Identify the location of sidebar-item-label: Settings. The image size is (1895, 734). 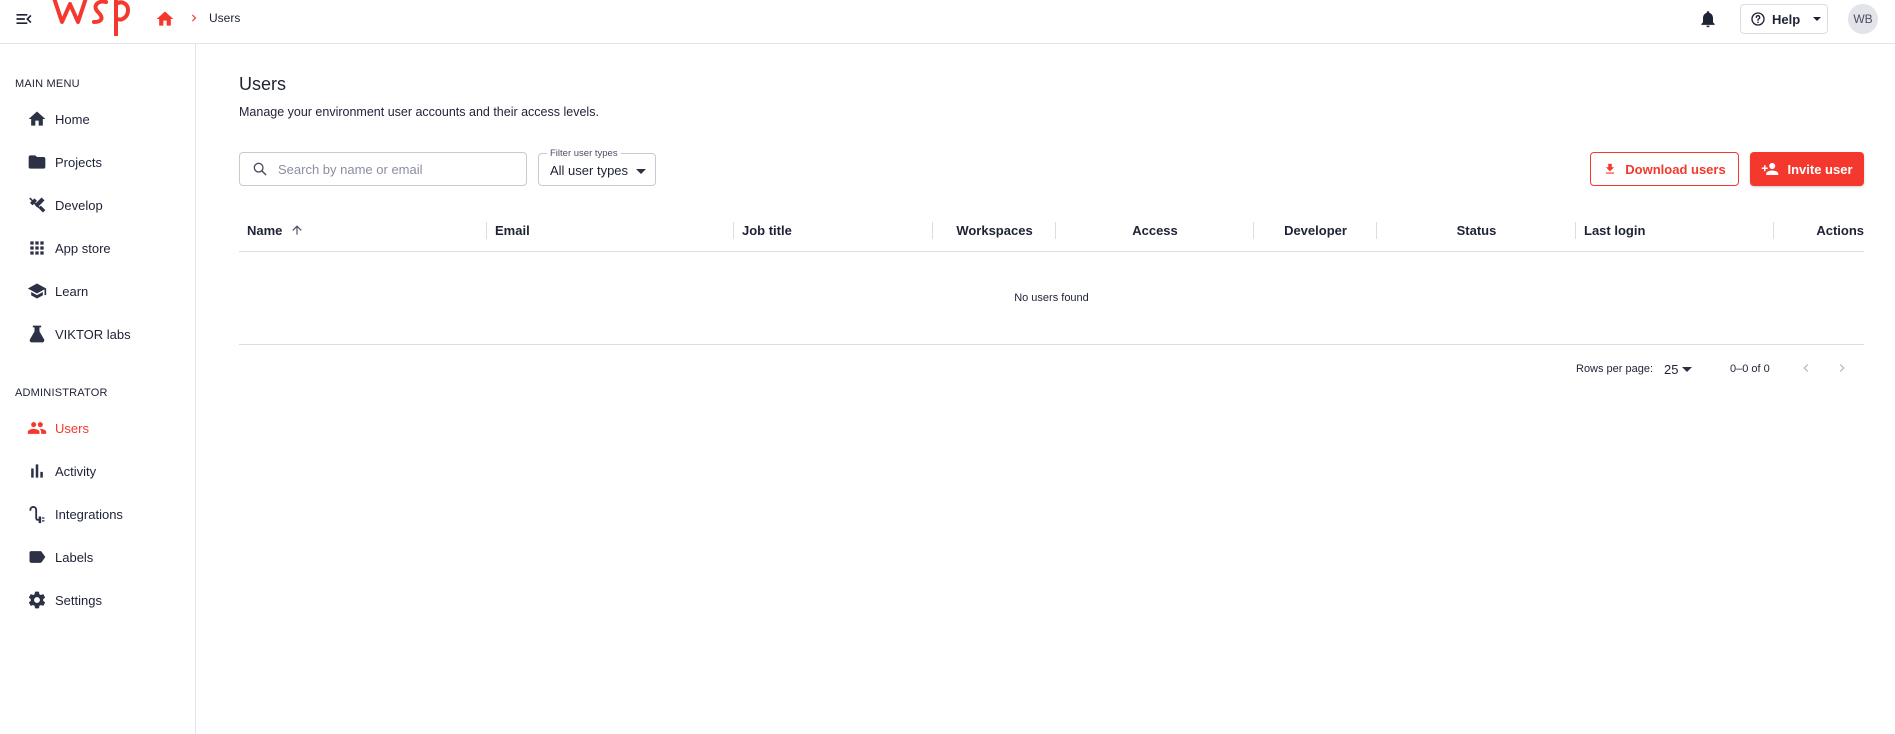
(78, 600).